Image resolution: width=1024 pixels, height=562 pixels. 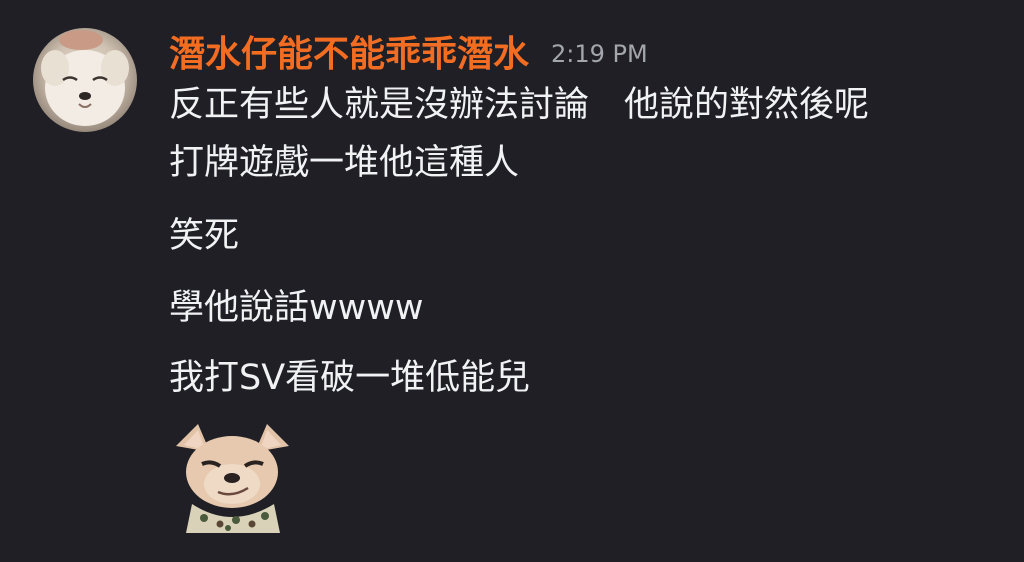 What do you see at coordinates (349, 51) in the screenshot?
I see `username: 潛水仔能不能乖乖潛水` at bounding box center [349, 51].